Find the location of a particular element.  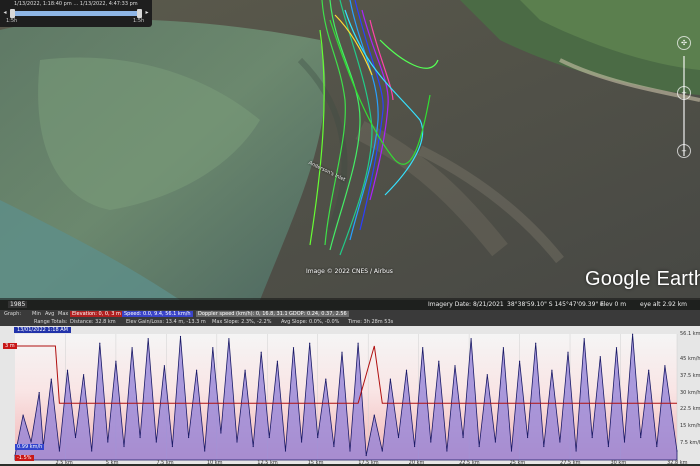

navigation-controls: ✣ + − is located at coordinates (684, 98).